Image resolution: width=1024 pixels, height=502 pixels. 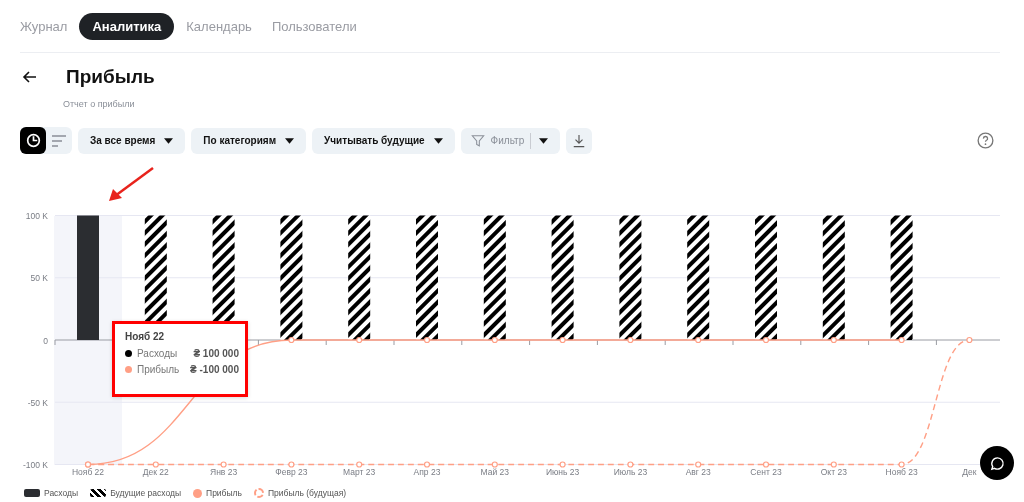 What do you see at coordinates (36, 216) in the screenshot?
I see `y-axis-label: 100 K` at bounding box center [36, 216].